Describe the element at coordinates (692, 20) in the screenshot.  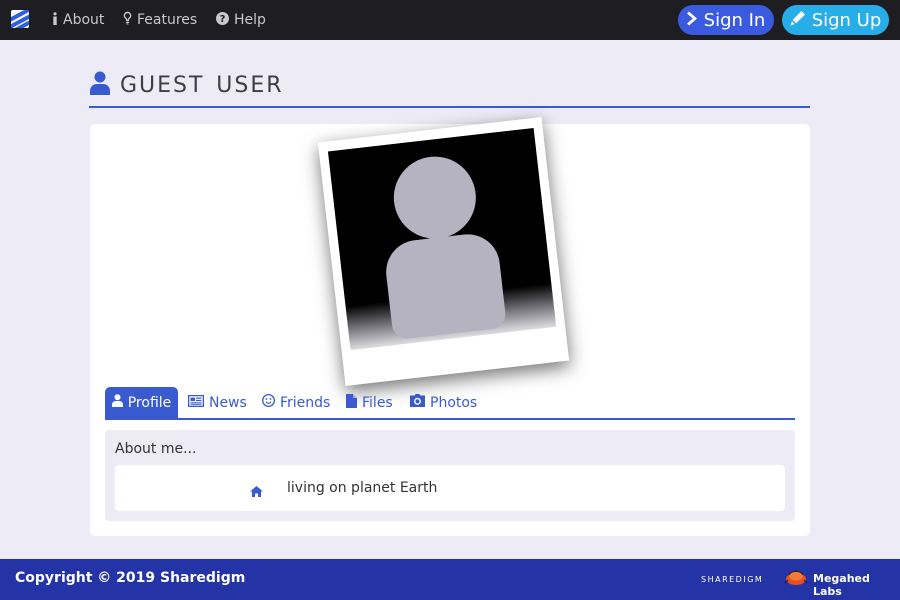
I see `chevron-right-icon` at that location.